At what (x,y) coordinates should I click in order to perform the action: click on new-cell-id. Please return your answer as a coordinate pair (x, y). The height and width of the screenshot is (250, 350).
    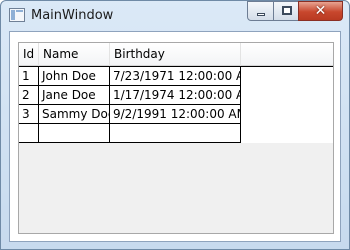
    Looking at the image, I should click on (29, 133).